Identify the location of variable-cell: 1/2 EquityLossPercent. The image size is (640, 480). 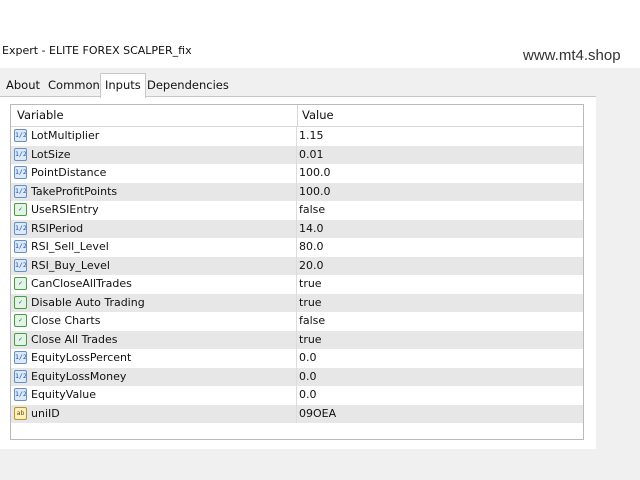
(154, 358).